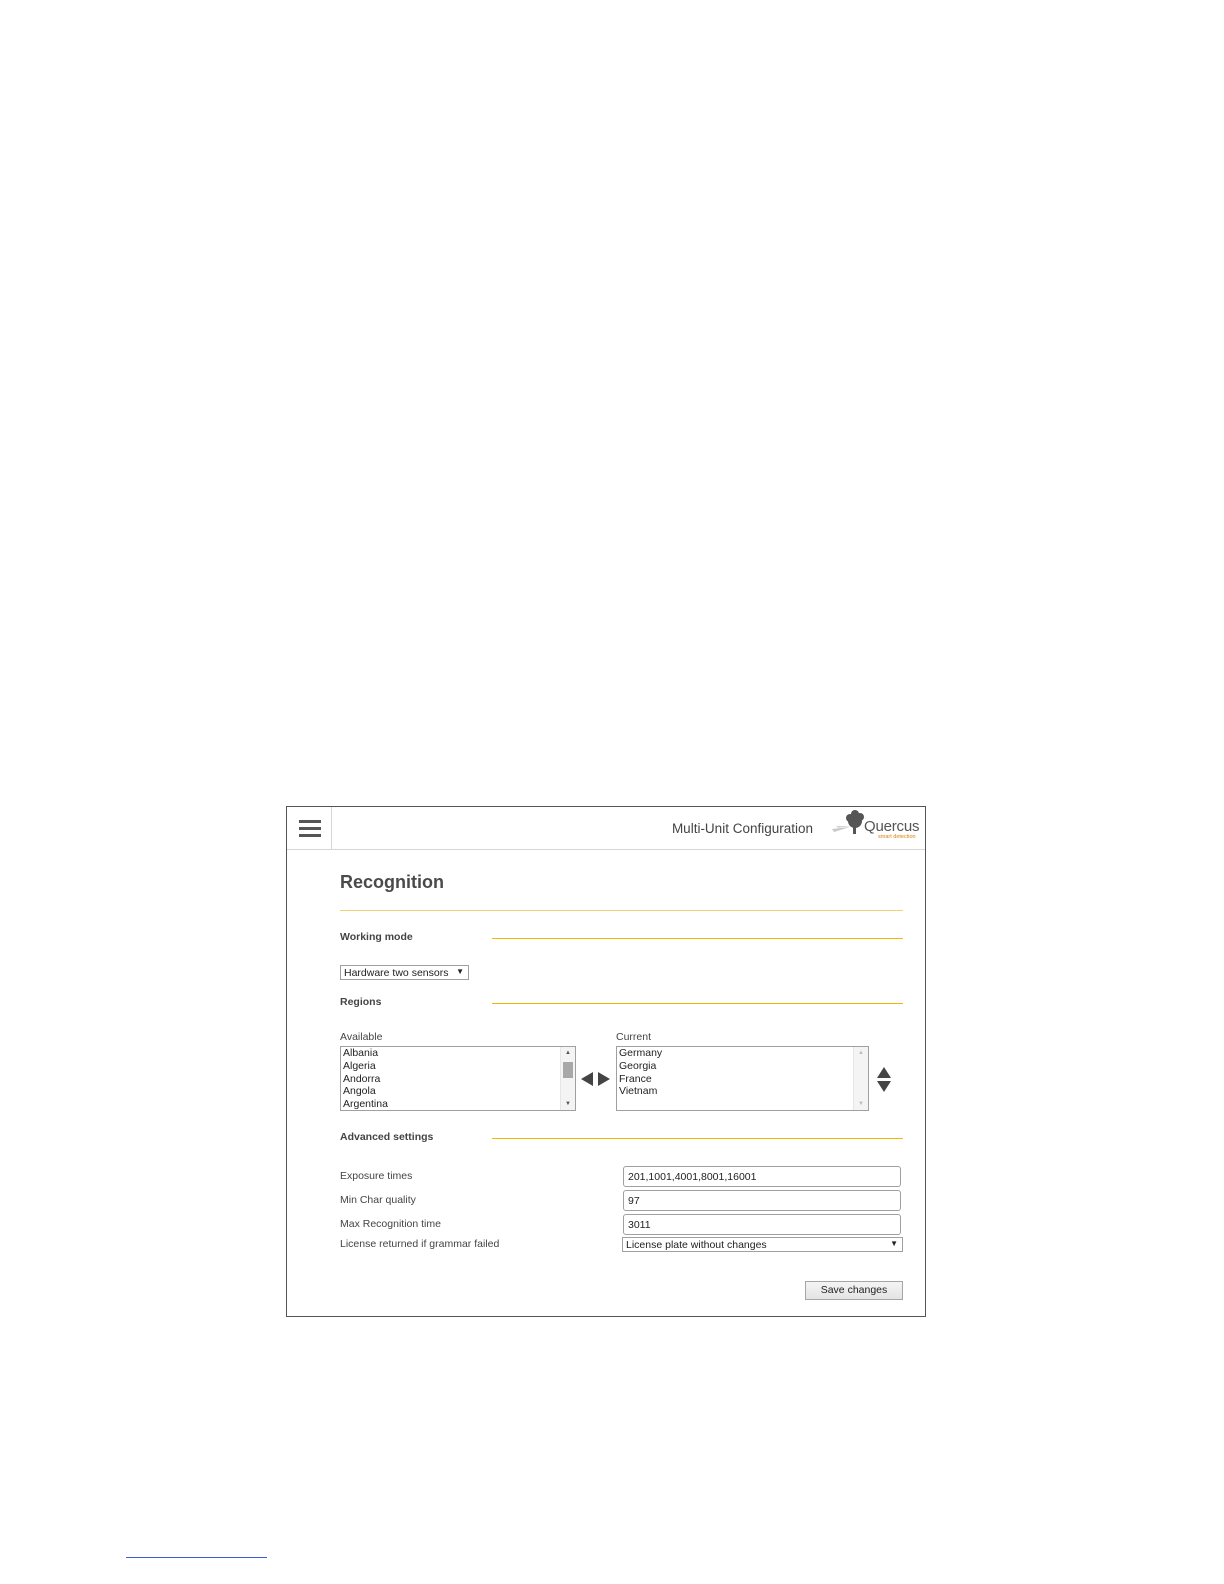 Image resolution: width=1224 pixels, height=1584 pixels. I want to click on app-title: Multi-Unit Configuration, so click(742, 828).